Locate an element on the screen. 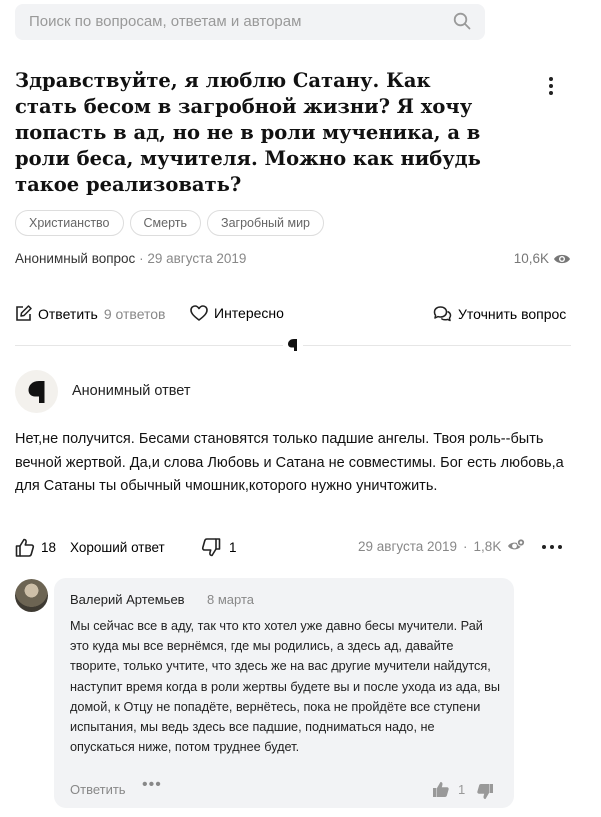  search-input: Поиск по вопросам, ответам и авторам is located at coordinates (165, 21).